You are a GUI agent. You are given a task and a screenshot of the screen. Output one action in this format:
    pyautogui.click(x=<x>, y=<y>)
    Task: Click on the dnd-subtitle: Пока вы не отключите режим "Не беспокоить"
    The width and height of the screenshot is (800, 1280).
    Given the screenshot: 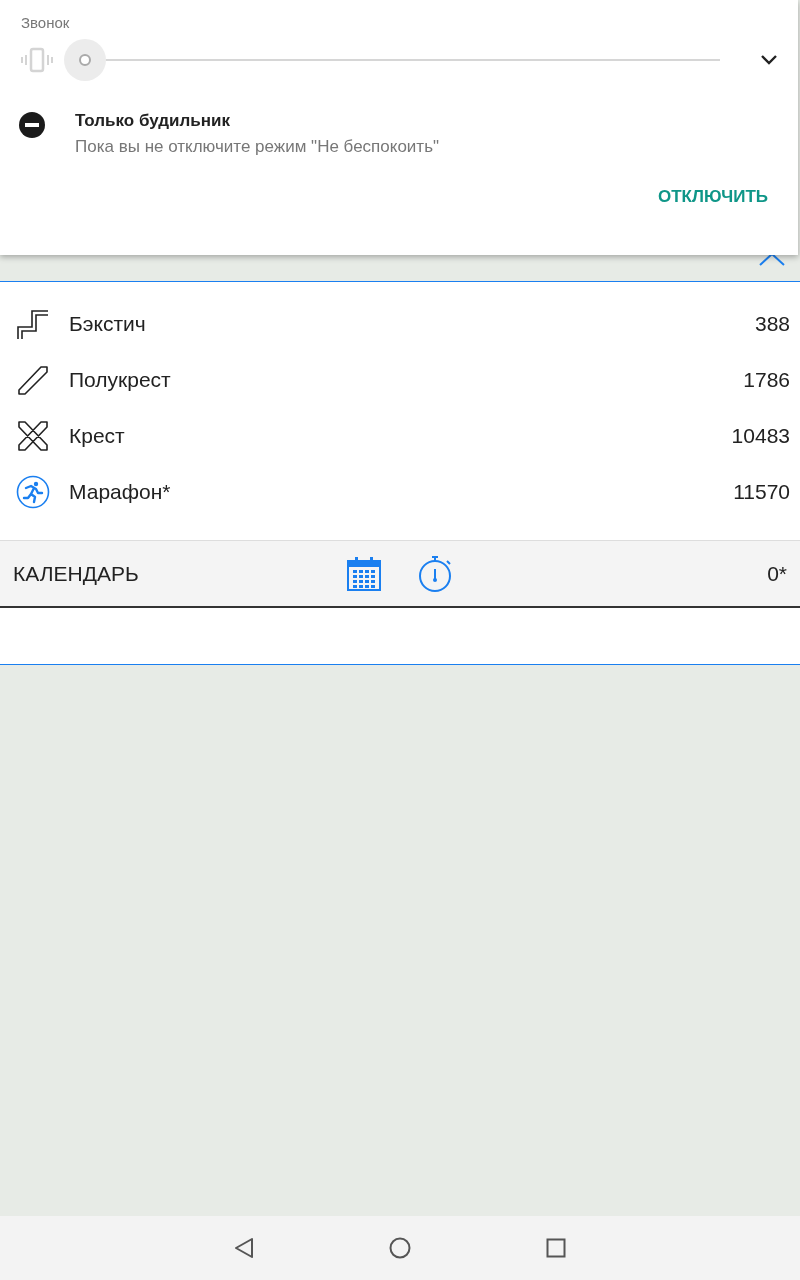 What is the action you would take?
    pyautogui.click(x=257, y=147)
    